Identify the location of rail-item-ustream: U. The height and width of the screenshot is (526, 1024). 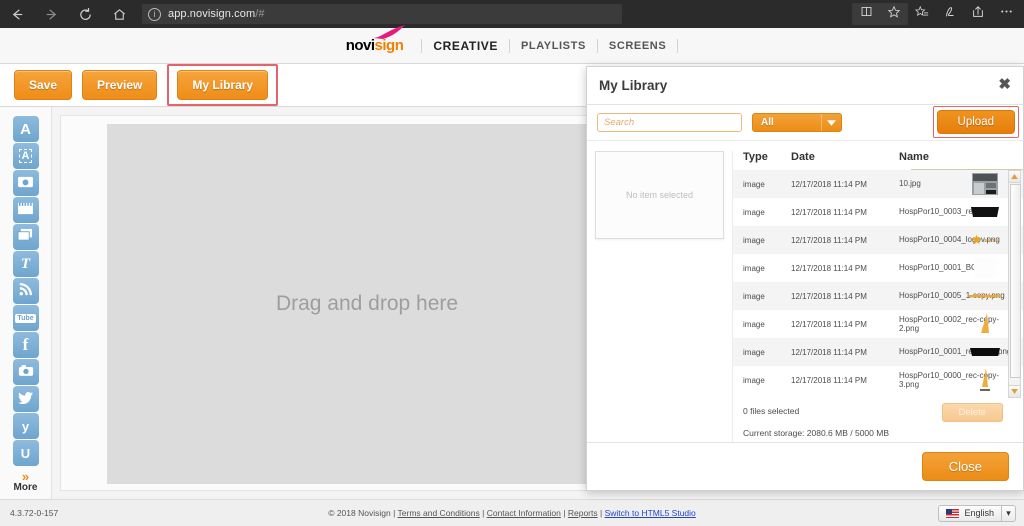
(25, 453).